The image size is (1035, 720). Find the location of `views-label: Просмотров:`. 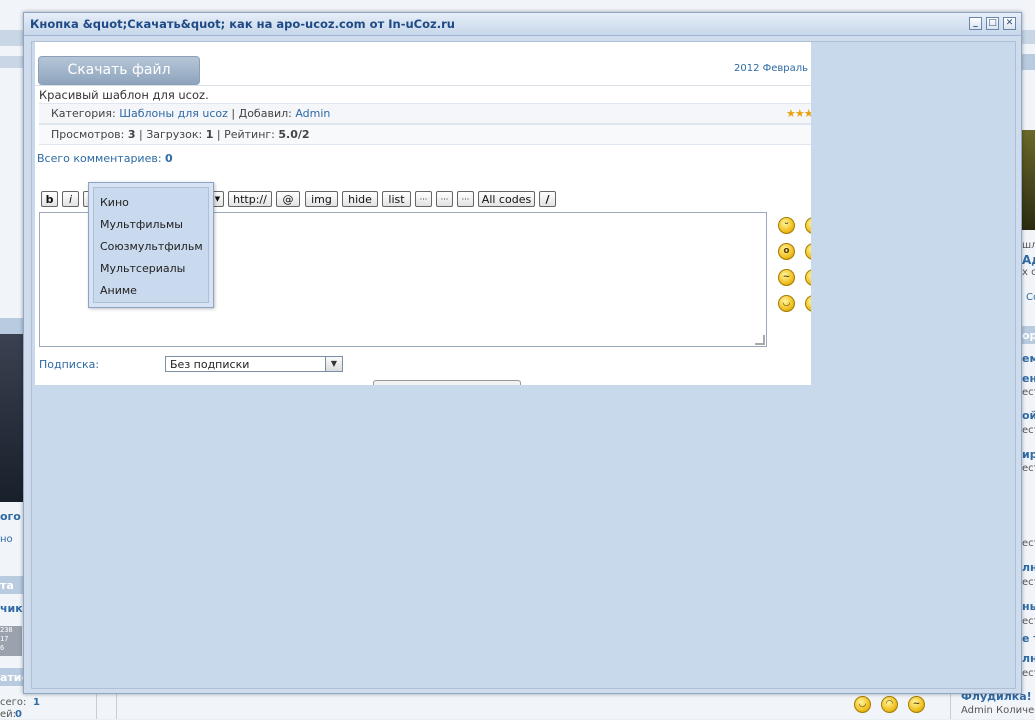

views-label: Просмотров: is located at coordinates (88, 134).